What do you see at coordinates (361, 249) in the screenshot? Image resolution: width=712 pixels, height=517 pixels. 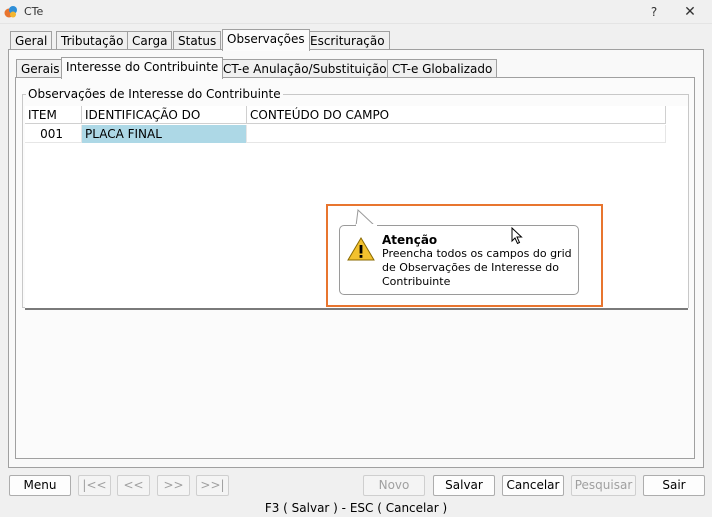 I see `warning-icon` at bounding box center [361, 249].